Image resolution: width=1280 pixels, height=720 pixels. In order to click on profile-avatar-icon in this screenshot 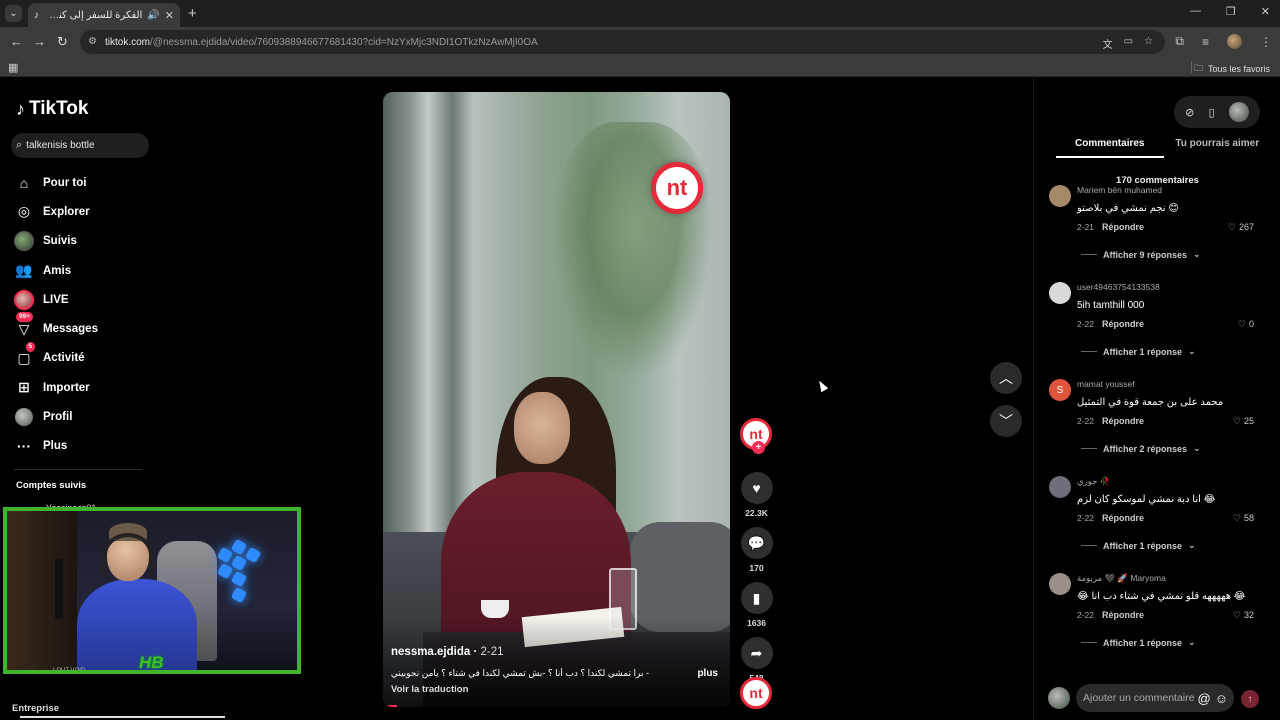, I will do `click(1234, 41)`.